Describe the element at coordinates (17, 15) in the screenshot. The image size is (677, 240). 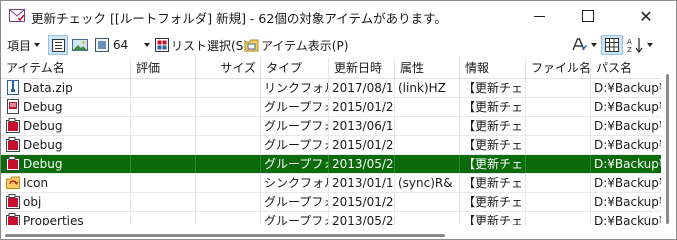
I see `mail-check-icon` at that location.